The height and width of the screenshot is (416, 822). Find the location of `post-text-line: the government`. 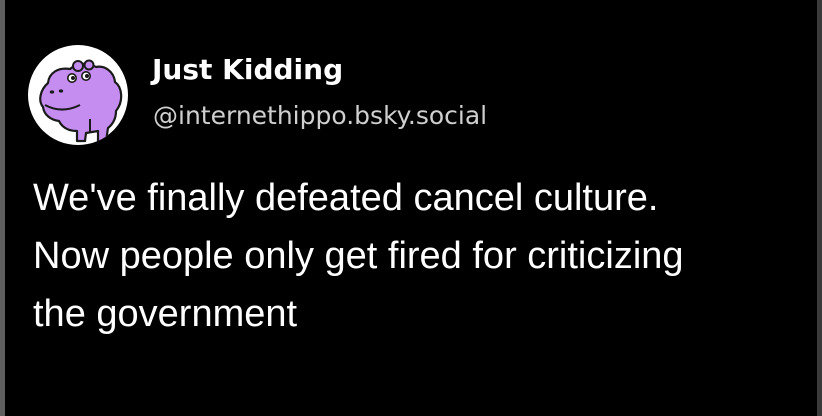

post-text-line: the government is located at coordinates (165, 314).